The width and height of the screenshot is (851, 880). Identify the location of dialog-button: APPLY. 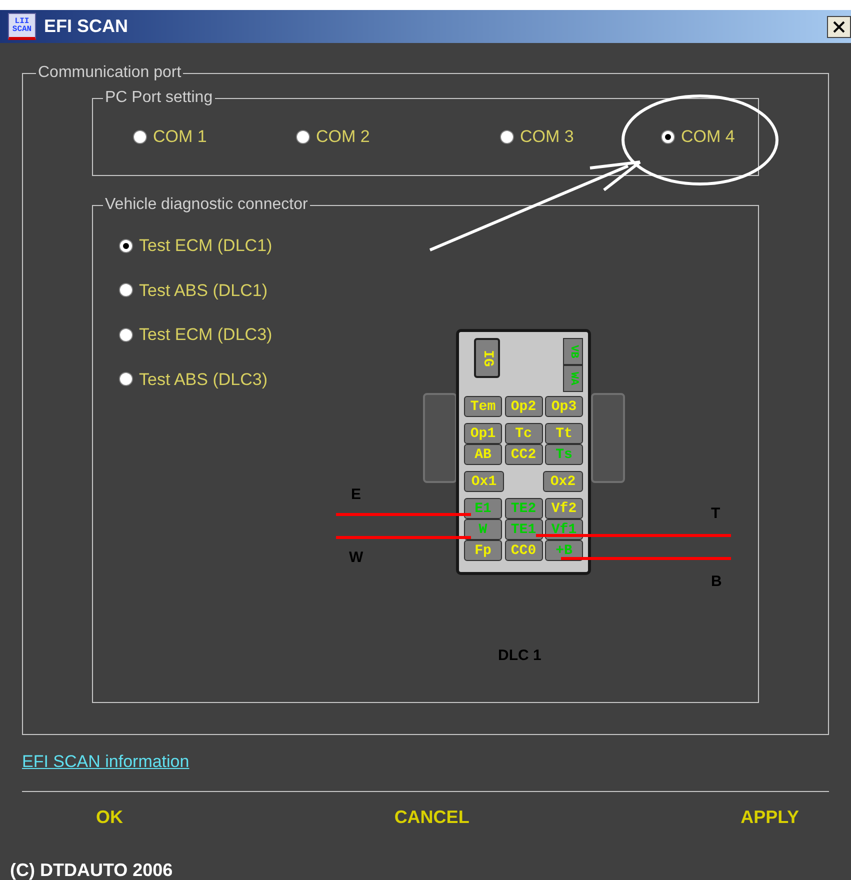
(769, 817).